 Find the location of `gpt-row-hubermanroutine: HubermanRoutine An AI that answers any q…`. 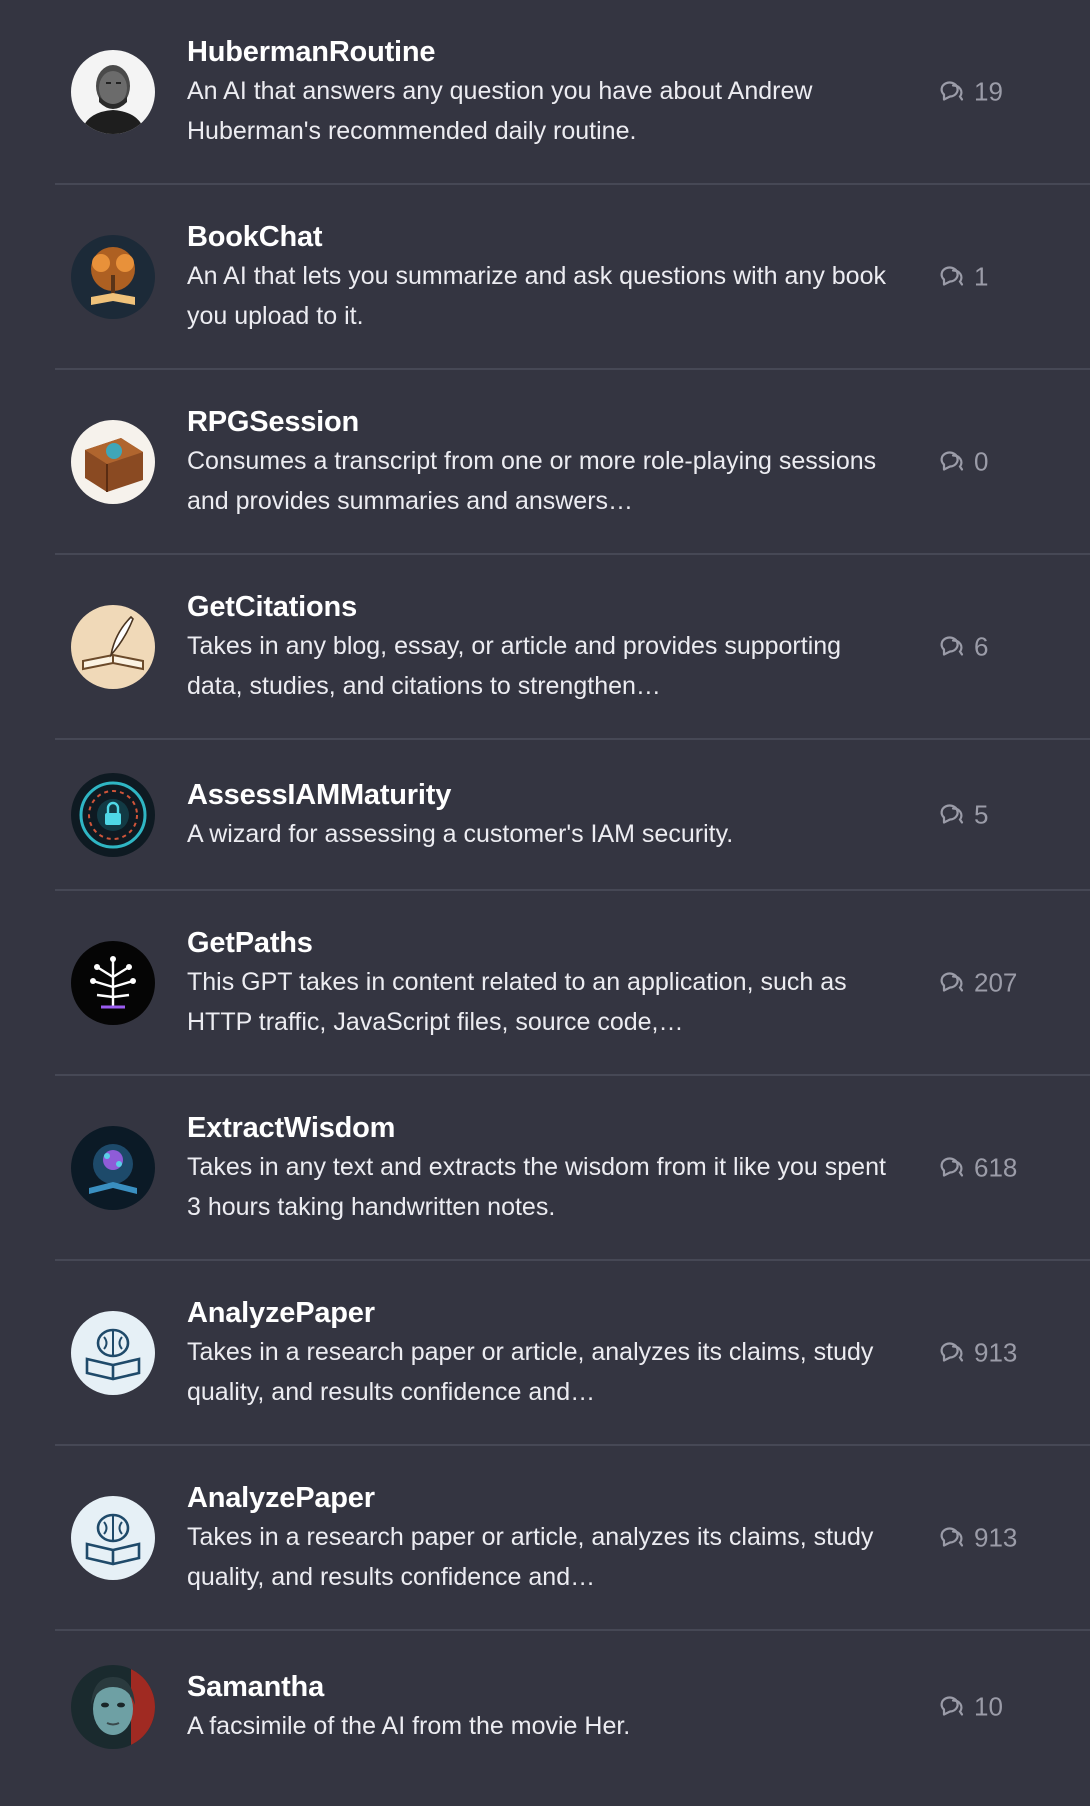

gpt-row-hubermanroutine: HubermanRoutine An AI that answers any q… is located at coordinates (572, 92).